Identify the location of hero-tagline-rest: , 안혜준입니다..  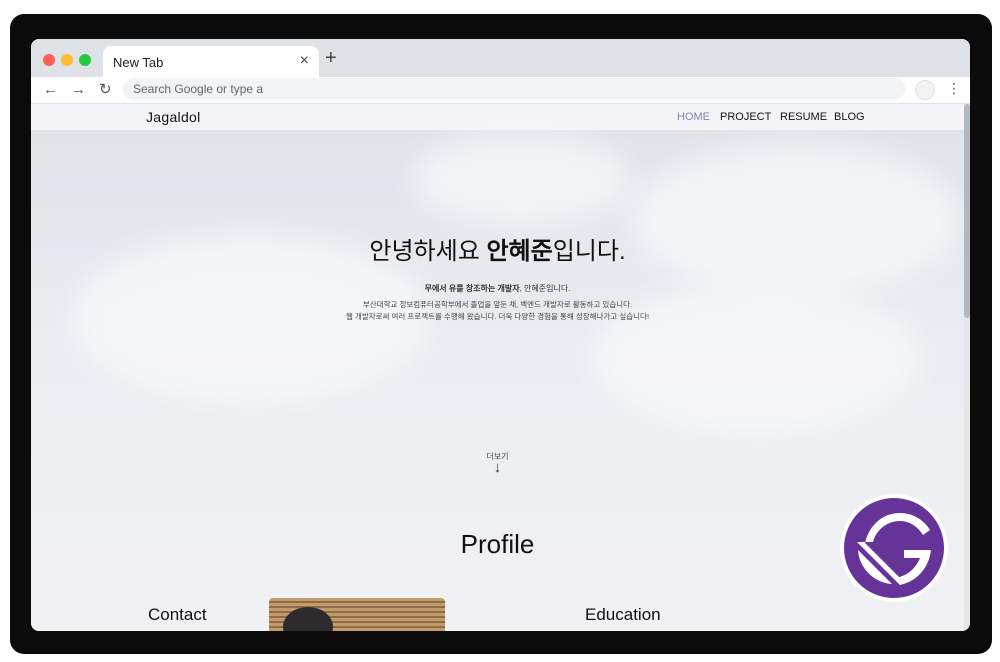
(545, 288).